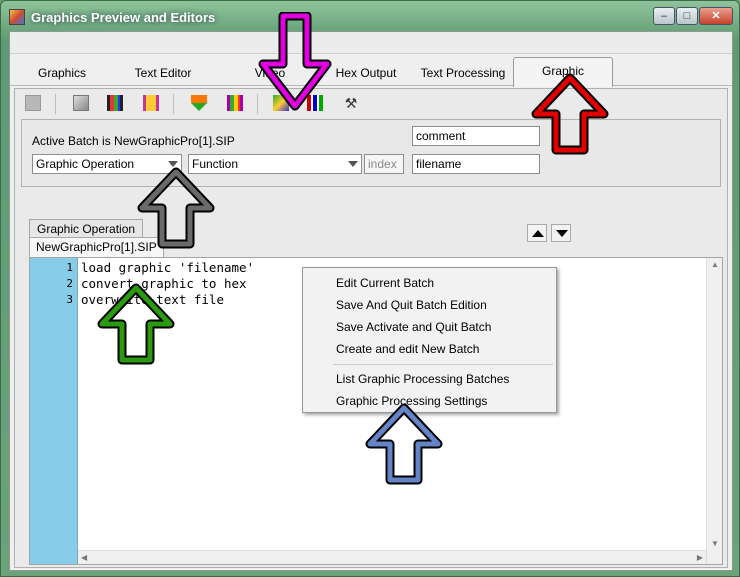 This screenshot has width=740, height=577. I want to click on menu-item-save-activate-quit: Save Activate and Quit Batch, so click(413, 327).